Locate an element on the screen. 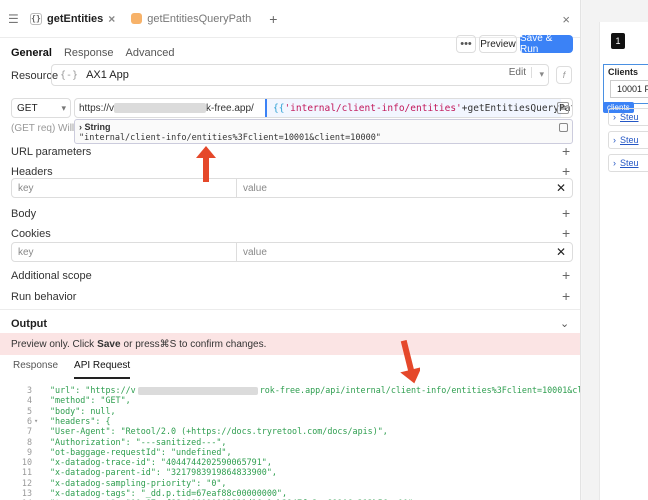  method-value: GET is located at coordinates (27, 108).